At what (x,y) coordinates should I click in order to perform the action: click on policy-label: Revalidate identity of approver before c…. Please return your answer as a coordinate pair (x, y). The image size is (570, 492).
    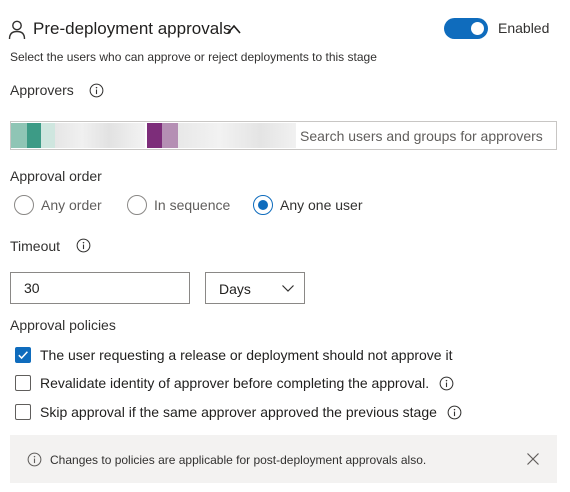
    Looking at the image, I should click on (235, 383).